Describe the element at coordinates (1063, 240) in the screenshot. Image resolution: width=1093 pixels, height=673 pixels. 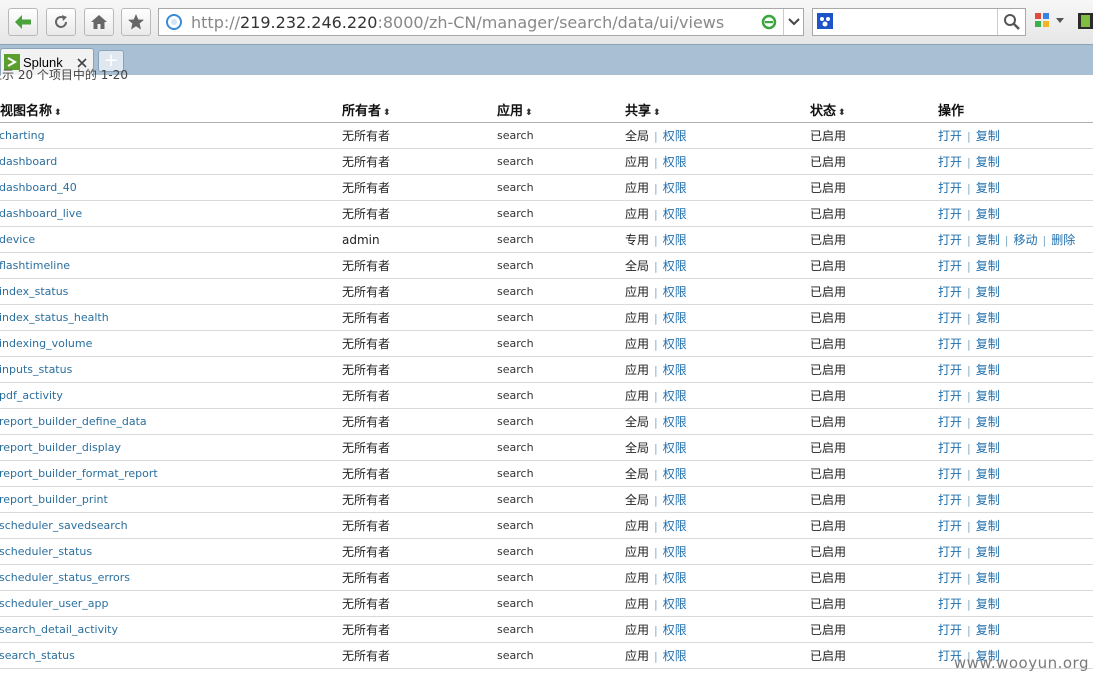
I see `delete-link: 删除` at that location.